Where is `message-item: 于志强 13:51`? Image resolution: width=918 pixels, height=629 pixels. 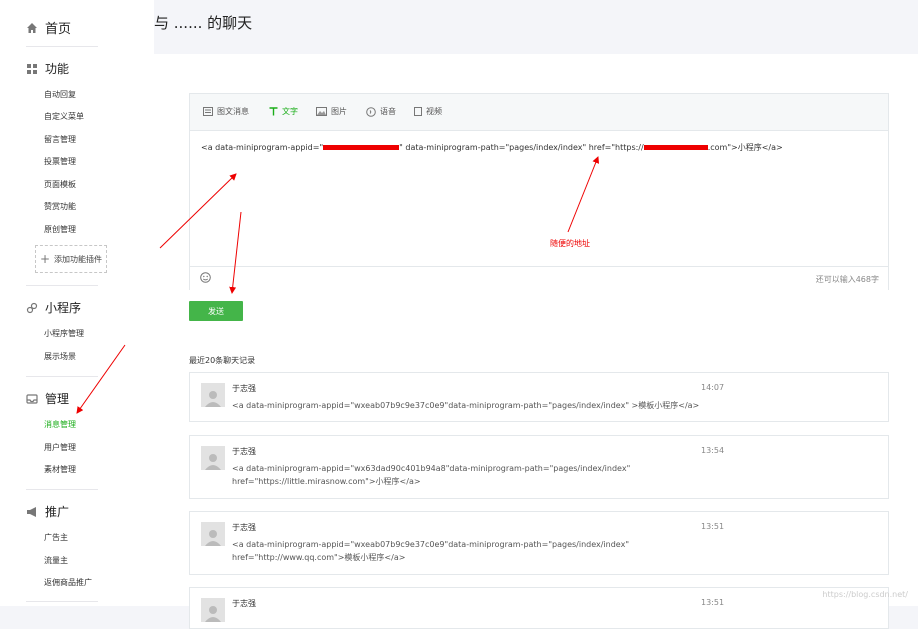 message-item: 于志强 13:51 is located at coordinates (539, 608).